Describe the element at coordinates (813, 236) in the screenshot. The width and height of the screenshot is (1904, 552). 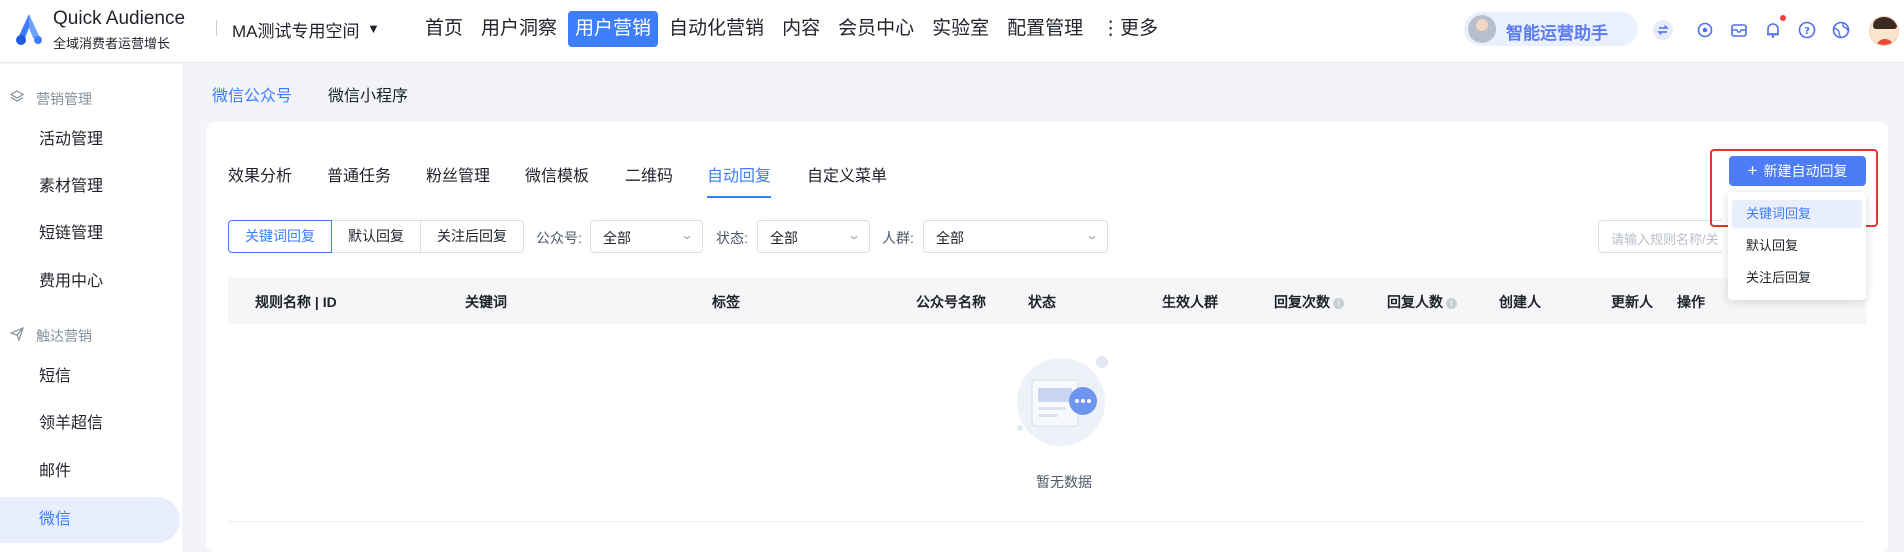
I see `status-select: 全部 ⌄` at that location.